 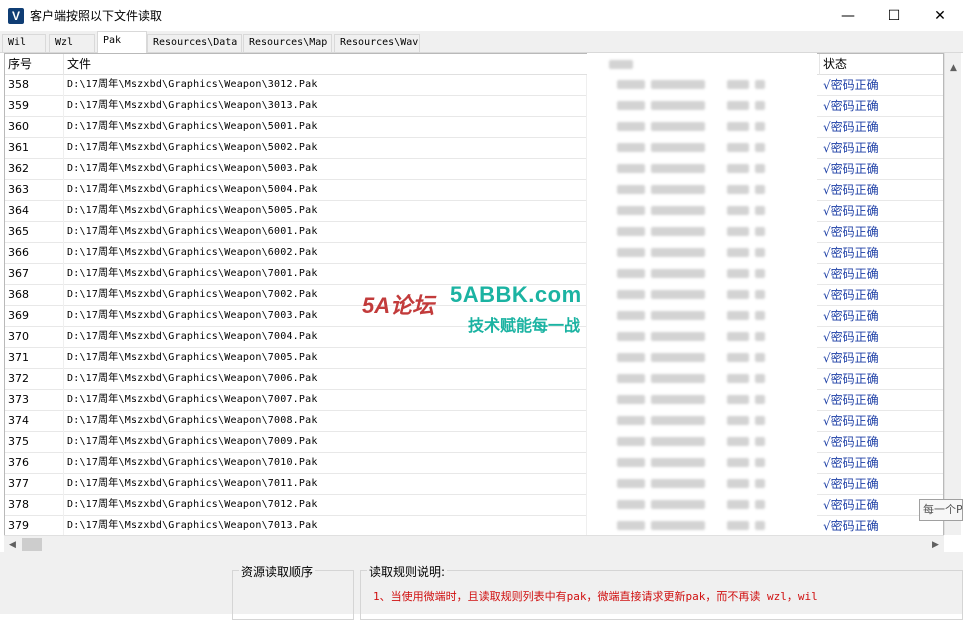 What do you see at coordinates (12, 544) in the screenshot?
I see `scroll-left-icon: ◀` at bounding box center [12, 544].